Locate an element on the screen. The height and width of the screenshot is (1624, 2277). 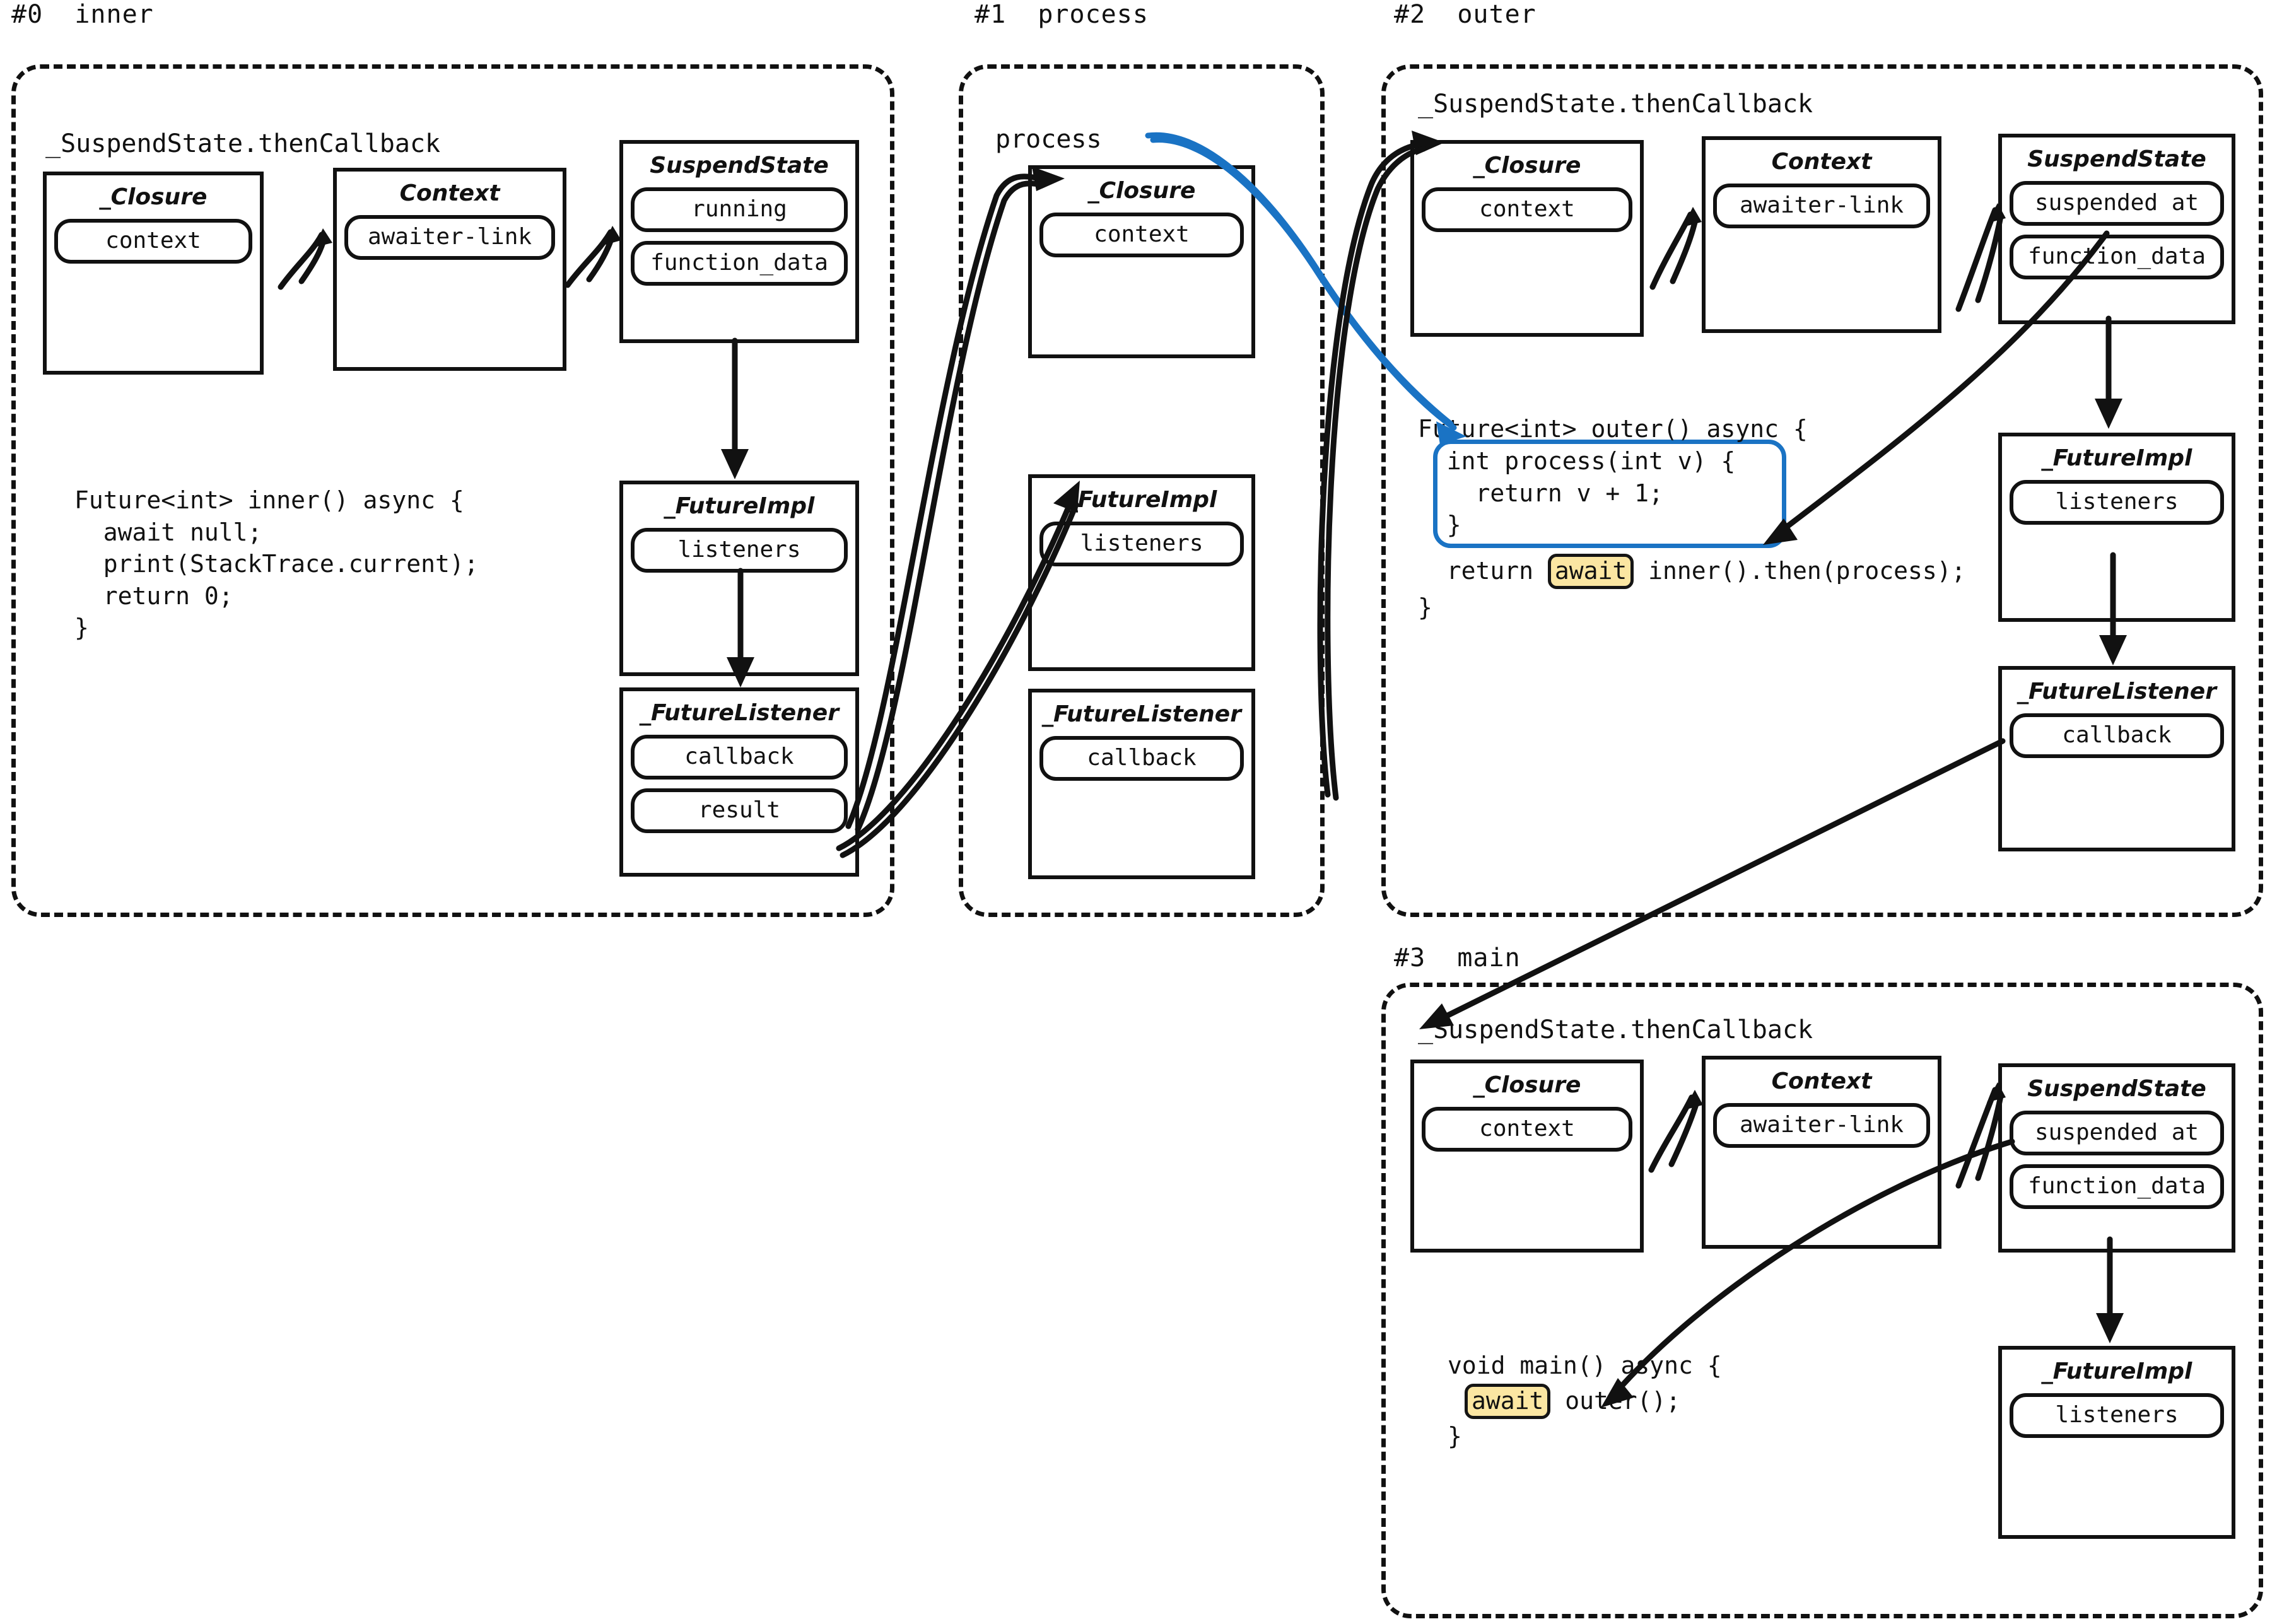
frame-label-inner: #0 inner is located at coordinates (82, 15).